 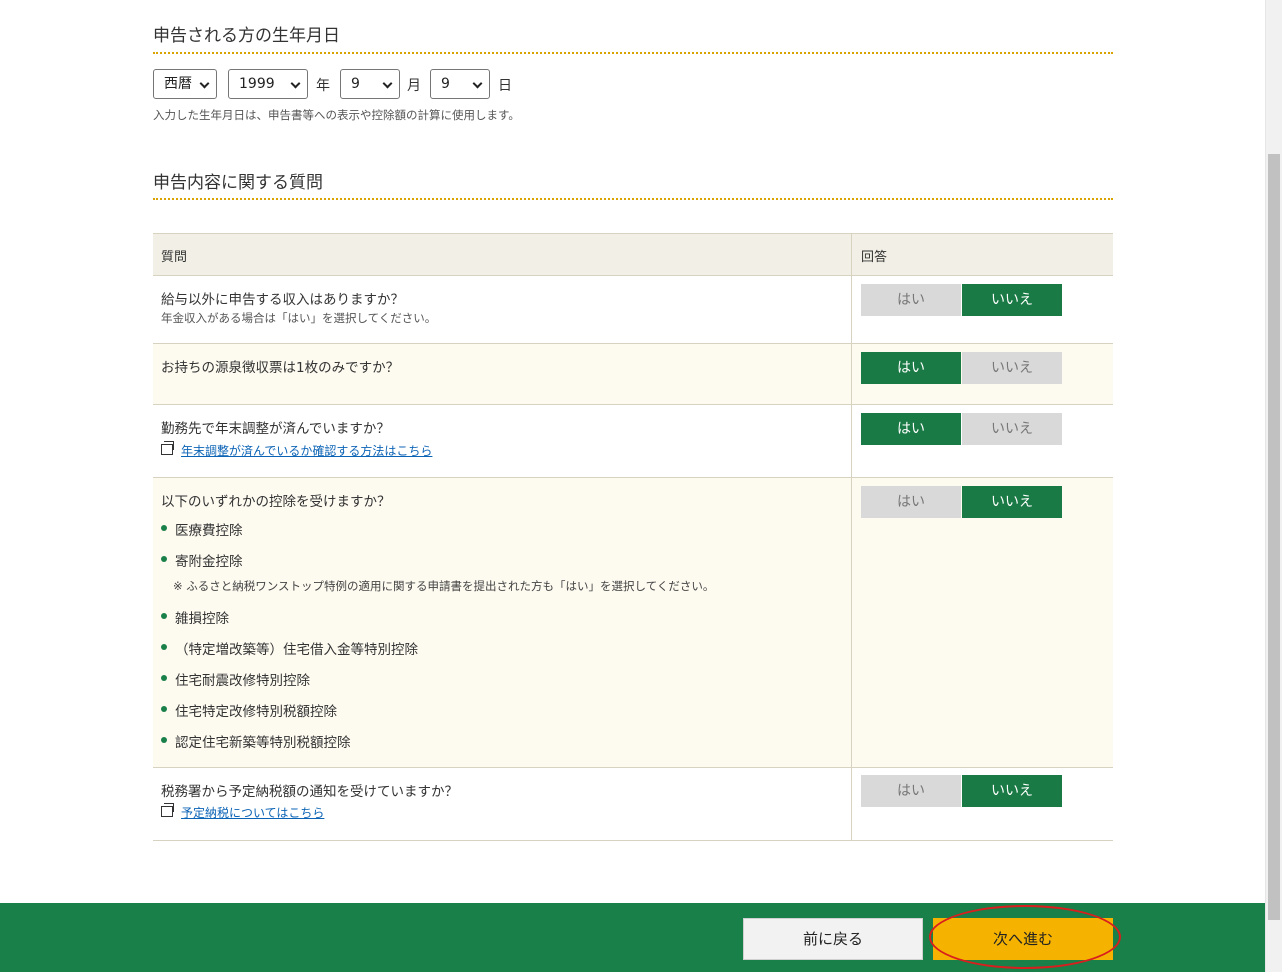 What do you see at coordinates (633, 374) in the screenshot?
I see `question-row-withholding-slip: お持ちの源泉徴収票は1枚のみですか？ はい いいえ` at bounding box center [633, 374].